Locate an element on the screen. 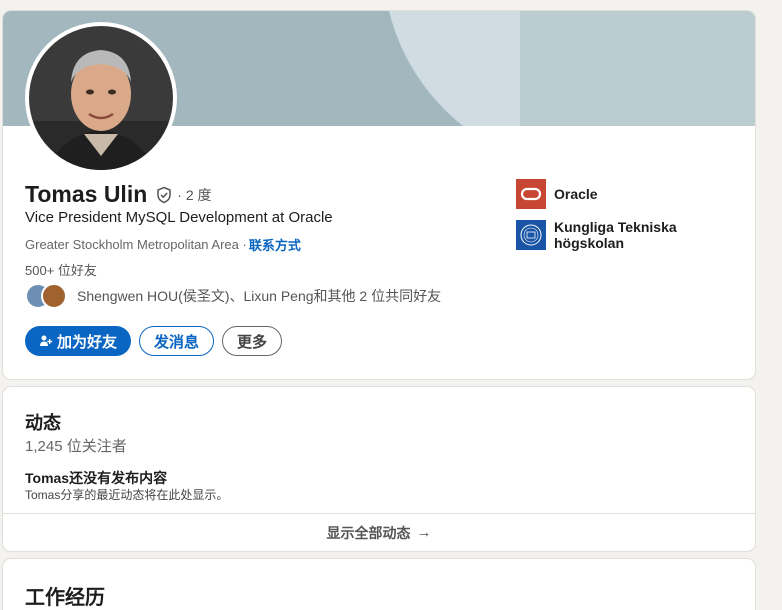 The width and height of the screenshot is (782, 610). arrow-right-icon: → is located at coordinates (424, 532).